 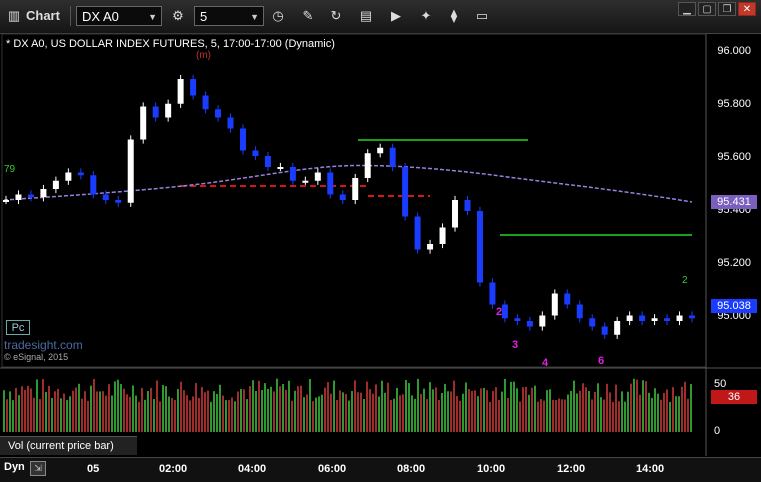 What do you see at coordinates (347, 405) in the screenshot?
I see `volume-bars` at bounding box center [347, 405].